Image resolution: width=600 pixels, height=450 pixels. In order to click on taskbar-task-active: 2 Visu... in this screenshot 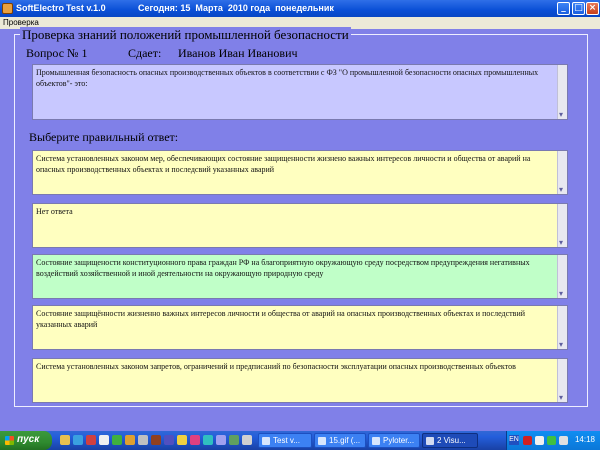, I will do `click(450, 440)`.